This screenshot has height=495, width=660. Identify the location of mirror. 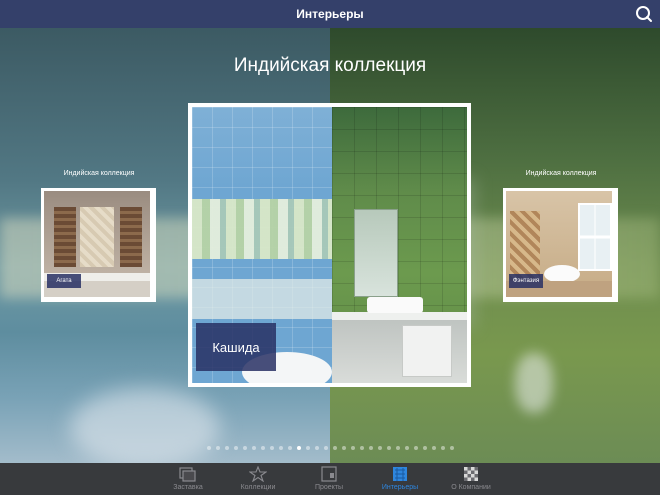
(376, 253).